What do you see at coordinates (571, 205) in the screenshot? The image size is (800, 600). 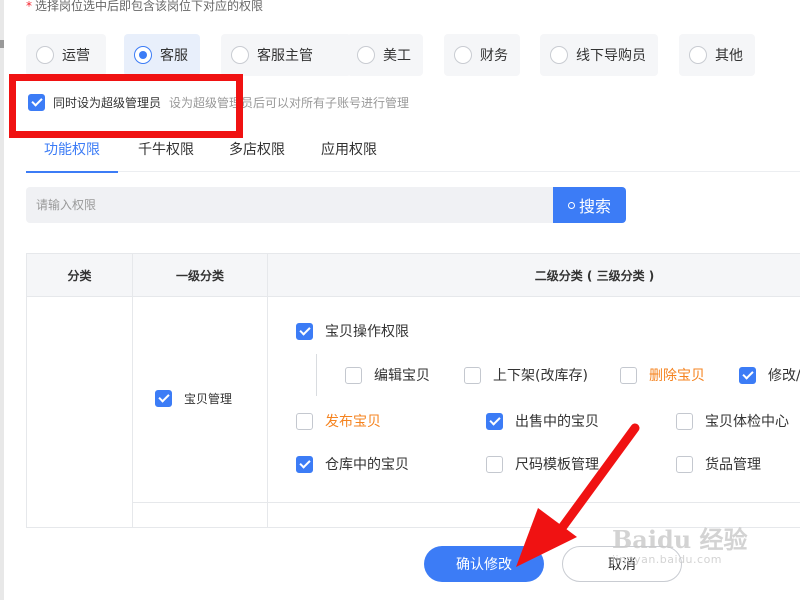 I see `search-icon` at bounding box center [571, 205].